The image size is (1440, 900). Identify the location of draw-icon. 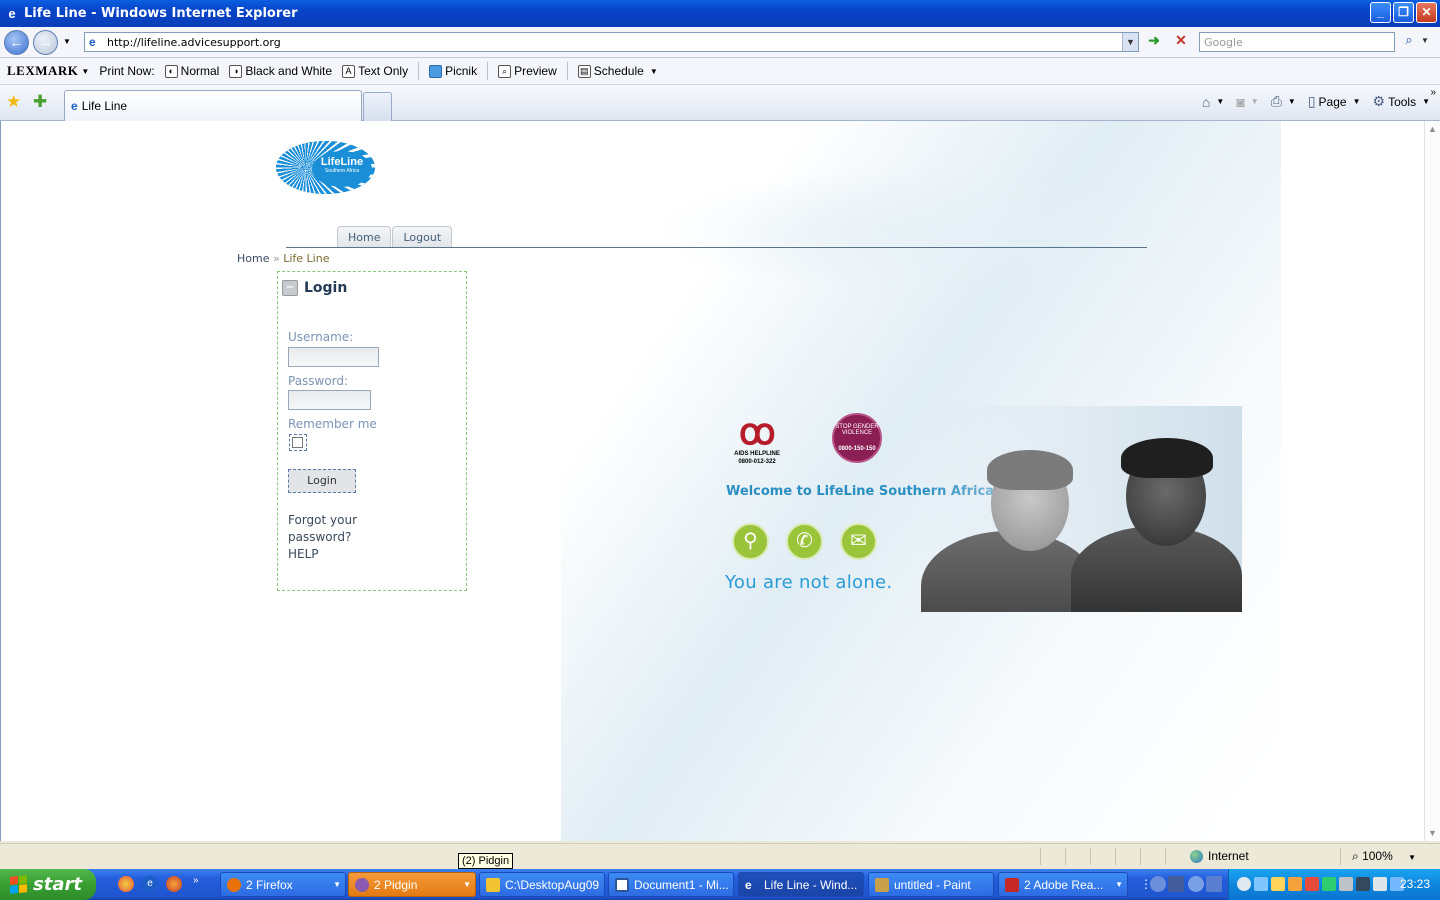
(1196, 884).